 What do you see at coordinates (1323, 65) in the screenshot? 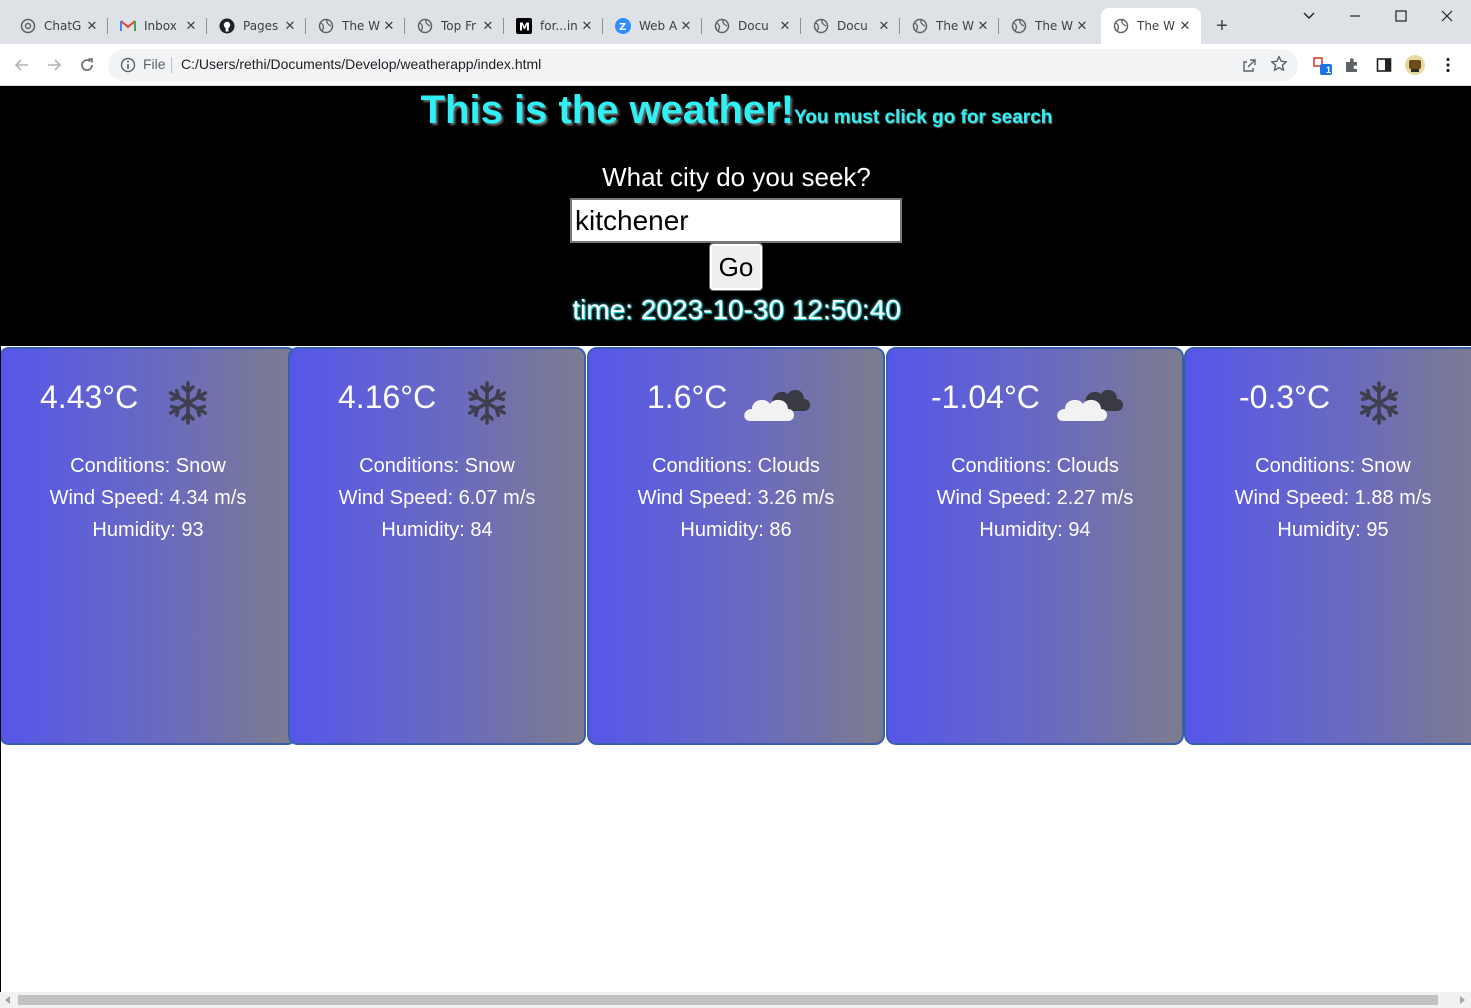
I see `extension-button: 1` at bounding box center [1323, 65].